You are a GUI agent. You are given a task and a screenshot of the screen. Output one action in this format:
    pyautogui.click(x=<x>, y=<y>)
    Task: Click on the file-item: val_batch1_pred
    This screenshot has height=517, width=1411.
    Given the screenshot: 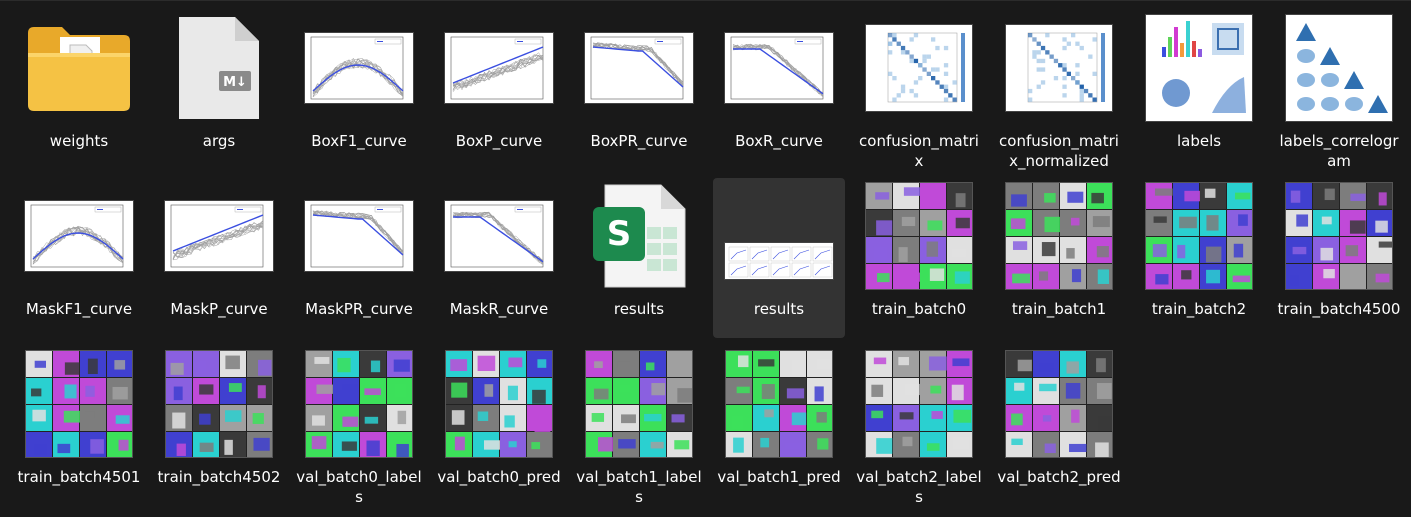 What is the action you would take?
    pyautogui.click(x=779, y=426)
    